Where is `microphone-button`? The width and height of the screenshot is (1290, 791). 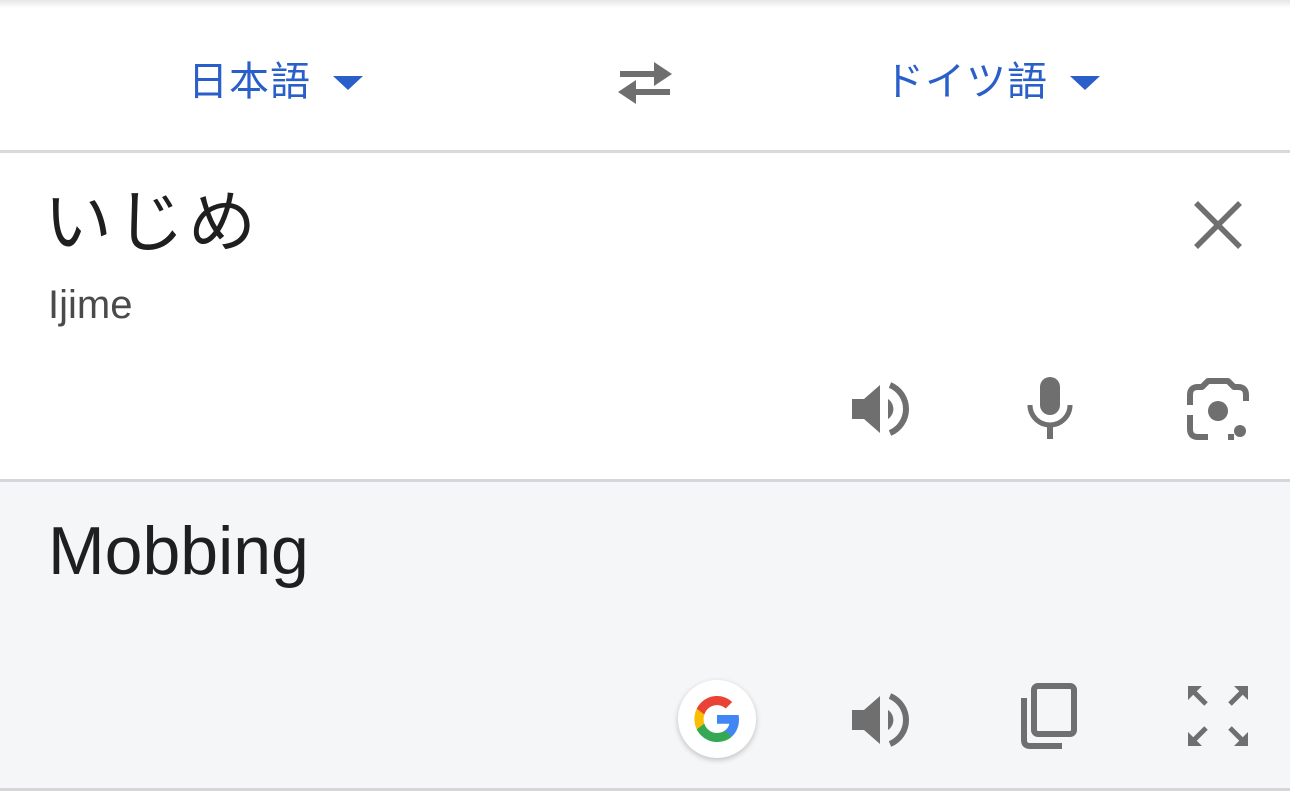 microphone-button is located at coordinates (1050, 409).